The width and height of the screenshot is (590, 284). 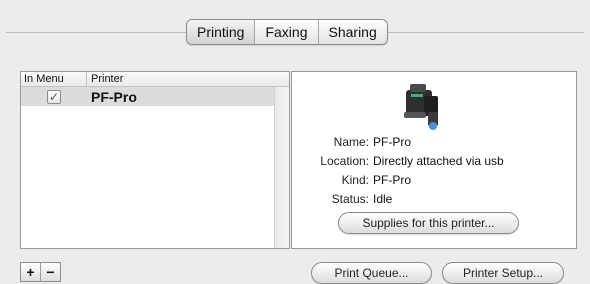 What do you see at coordinates (281, 167) in the screenshot?
I see `scrollbar` at bounding box center [281, 167].